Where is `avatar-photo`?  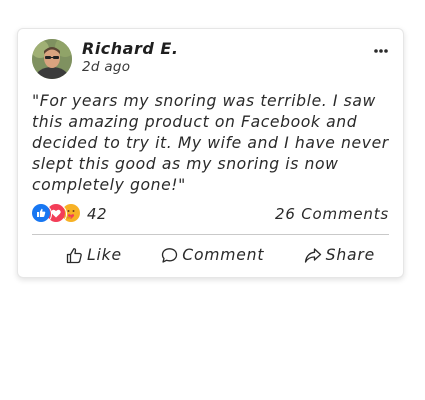 avatar-photo is located at coordinates (52, 59).